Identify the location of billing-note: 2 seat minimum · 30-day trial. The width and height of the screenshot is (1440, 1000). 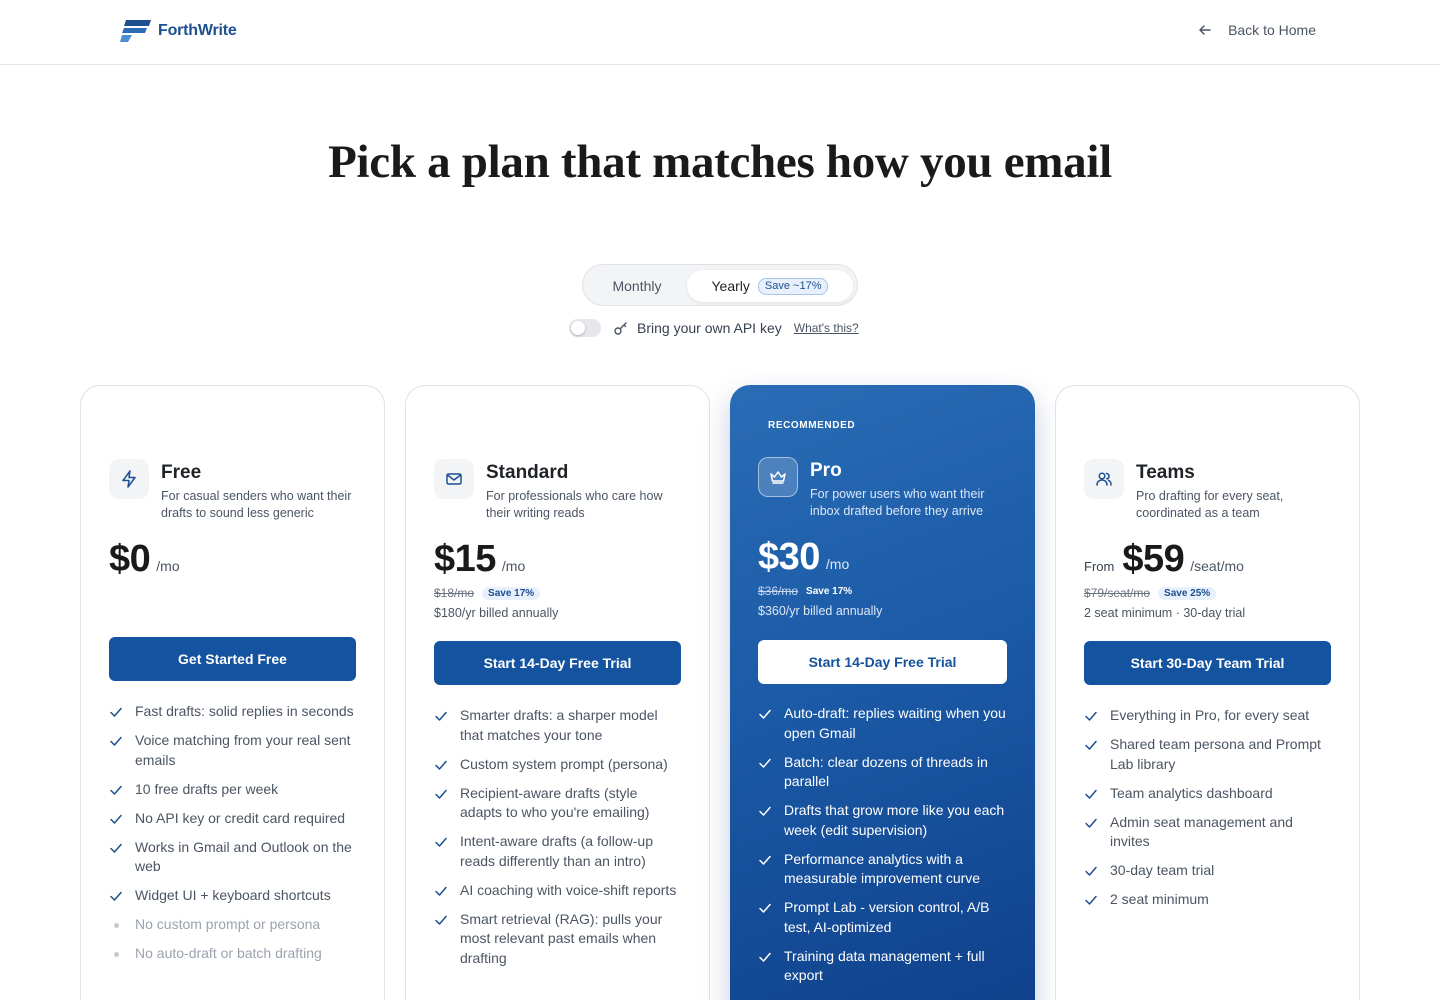
(1165, 613).